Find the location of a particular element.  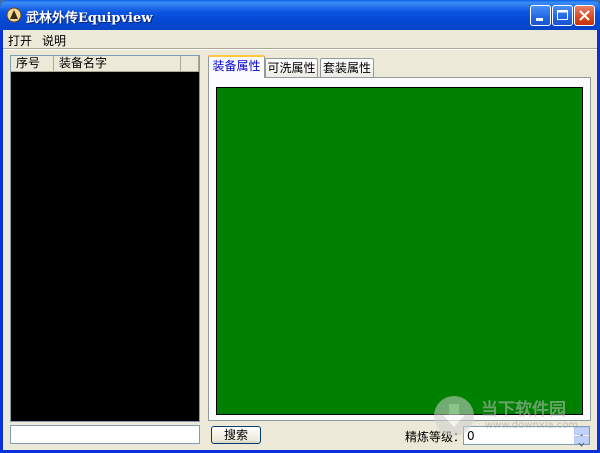

search-input is located at coordinates (105, 434).